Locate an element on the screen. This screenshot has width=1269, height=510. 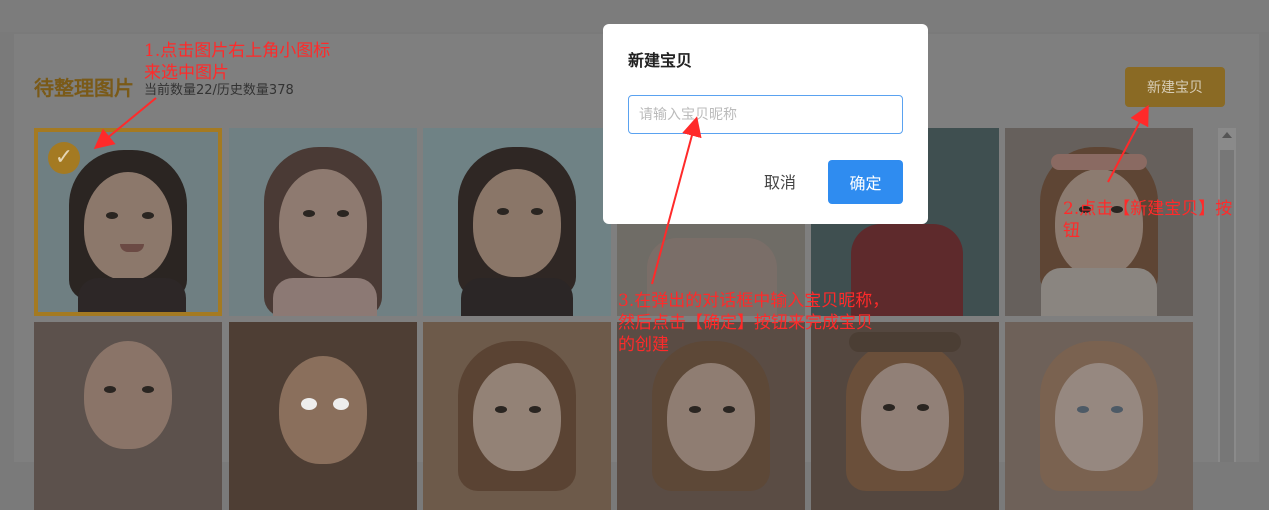
check-icon: ✓ is located at coordinates (64, 158).